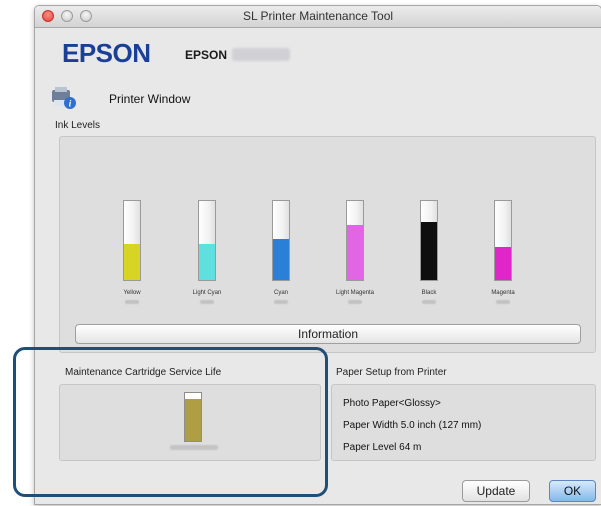 This screenshot has width=601, height=506. What do you see at coordinates (194, 447) in the screenshot?
I see `maintenance-cartridge-code-blurred` at bounding box center [194, 447].